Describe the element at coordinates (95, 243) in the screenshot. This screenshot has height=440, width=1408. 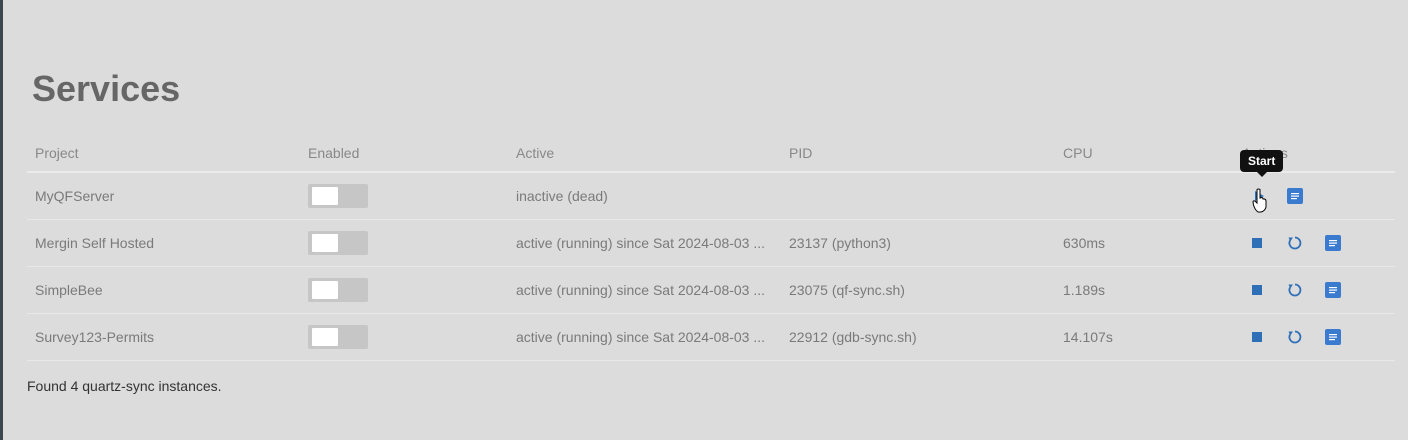
I see `project-name: Mergin Self Hosted` at that location.